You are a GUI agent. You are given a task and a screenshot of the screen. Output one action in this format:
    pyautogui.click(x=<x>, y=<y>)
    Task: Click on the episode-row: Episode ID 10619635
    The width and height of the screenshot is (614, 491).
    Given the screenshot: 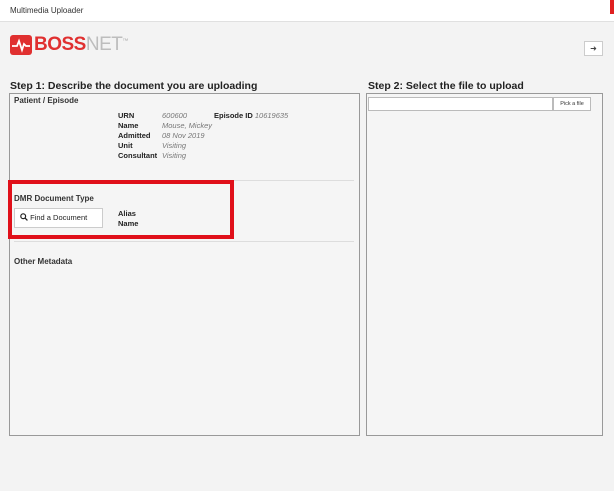 What is the action you would take?
    pyautogui.click(x=251, y=116)
    